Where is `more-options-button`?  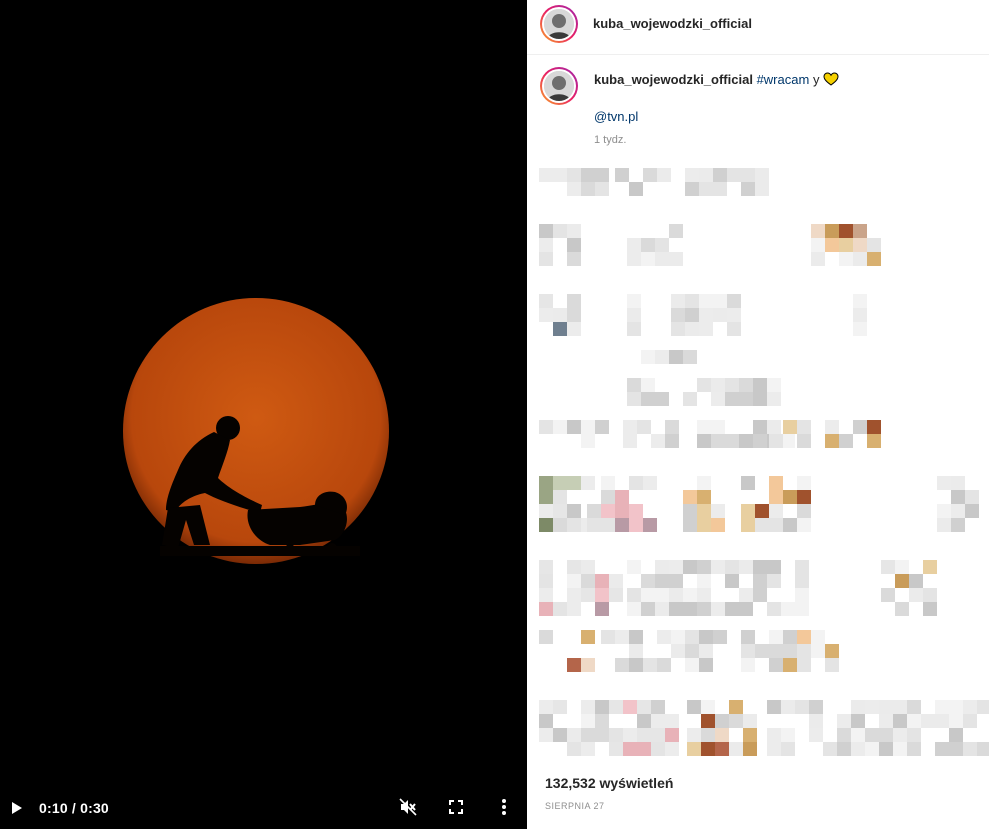
more-options-button is located at coordinates (504, 807).